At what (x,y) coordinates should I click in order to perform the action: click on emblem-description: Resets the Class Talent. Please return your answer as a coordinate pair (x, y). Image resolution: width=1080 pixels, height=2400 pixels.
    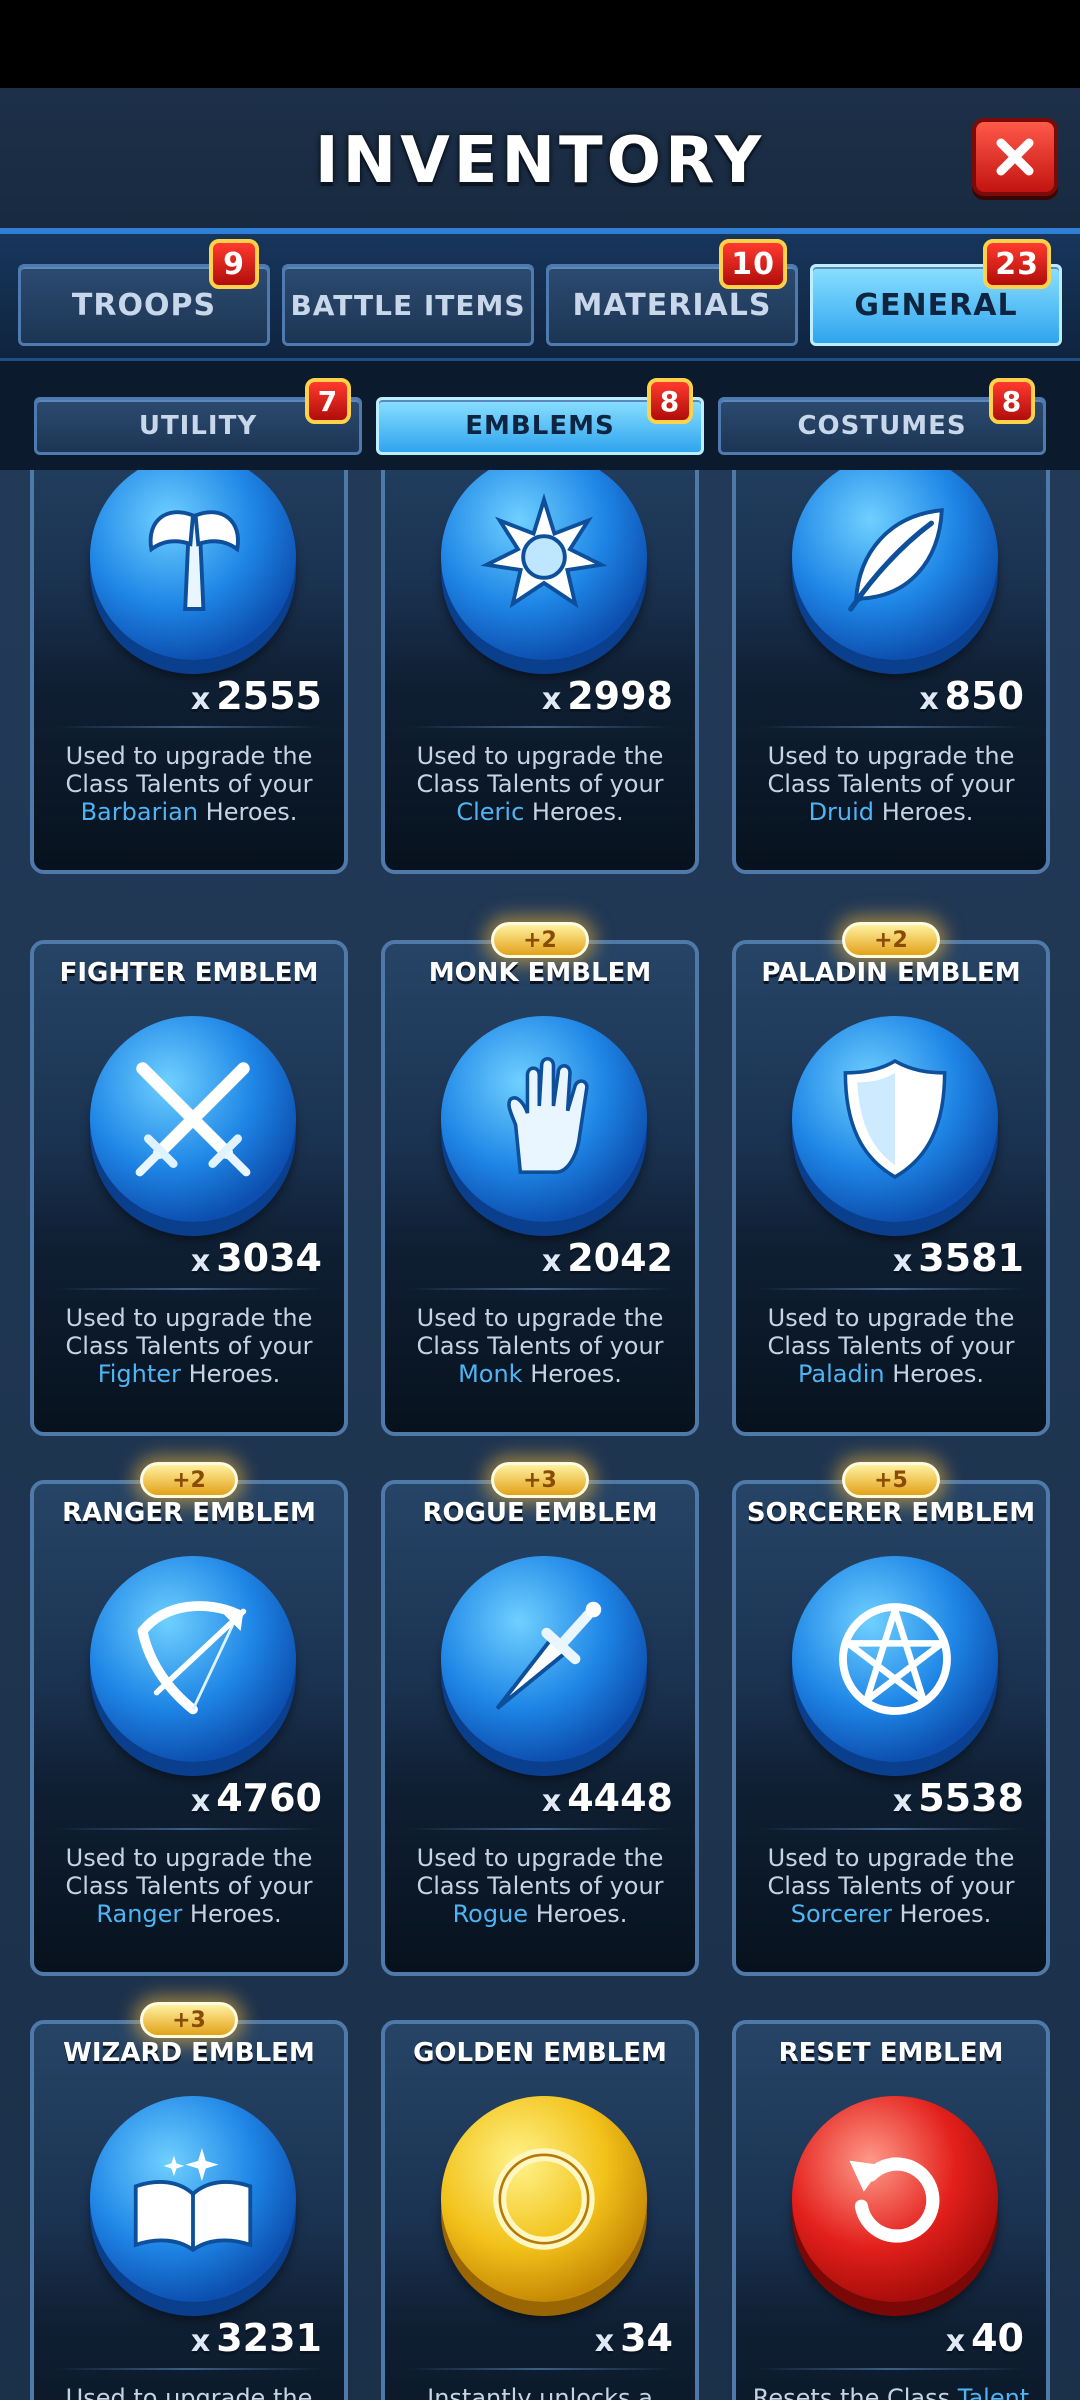
    Looking at the image, I should click on (891, 2392).